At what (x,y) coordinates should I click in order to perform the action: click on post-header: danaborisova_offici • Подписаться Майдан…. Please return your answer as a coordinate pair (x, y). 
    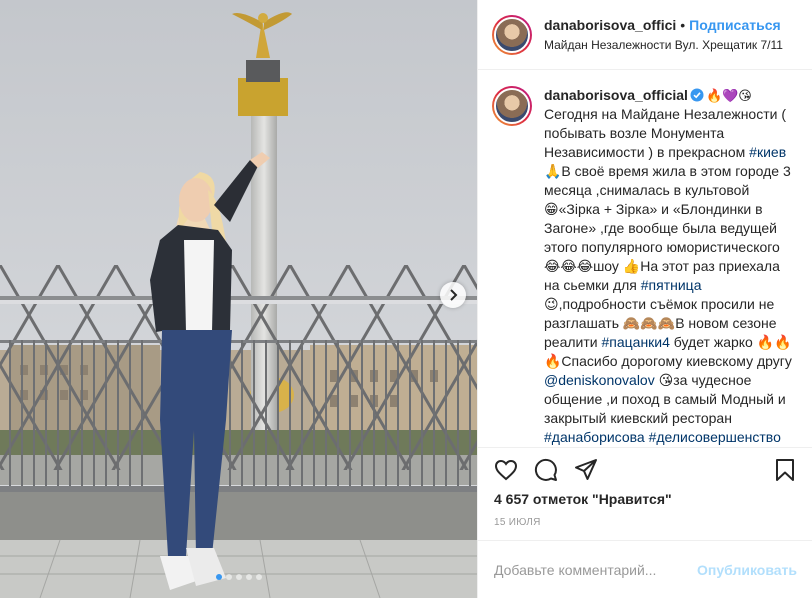
    Looking at the image, I should click on (645, 35).